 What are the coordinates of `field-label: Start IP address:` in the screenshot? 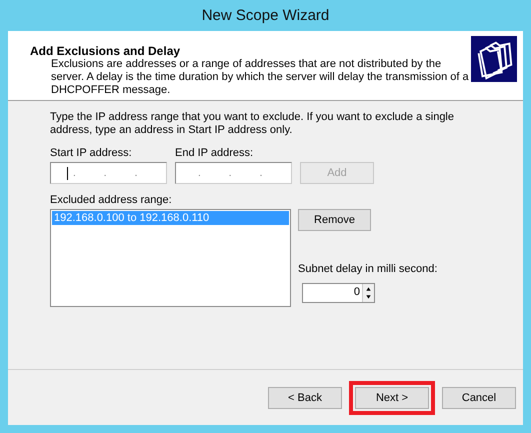 It's located at (91, 153).